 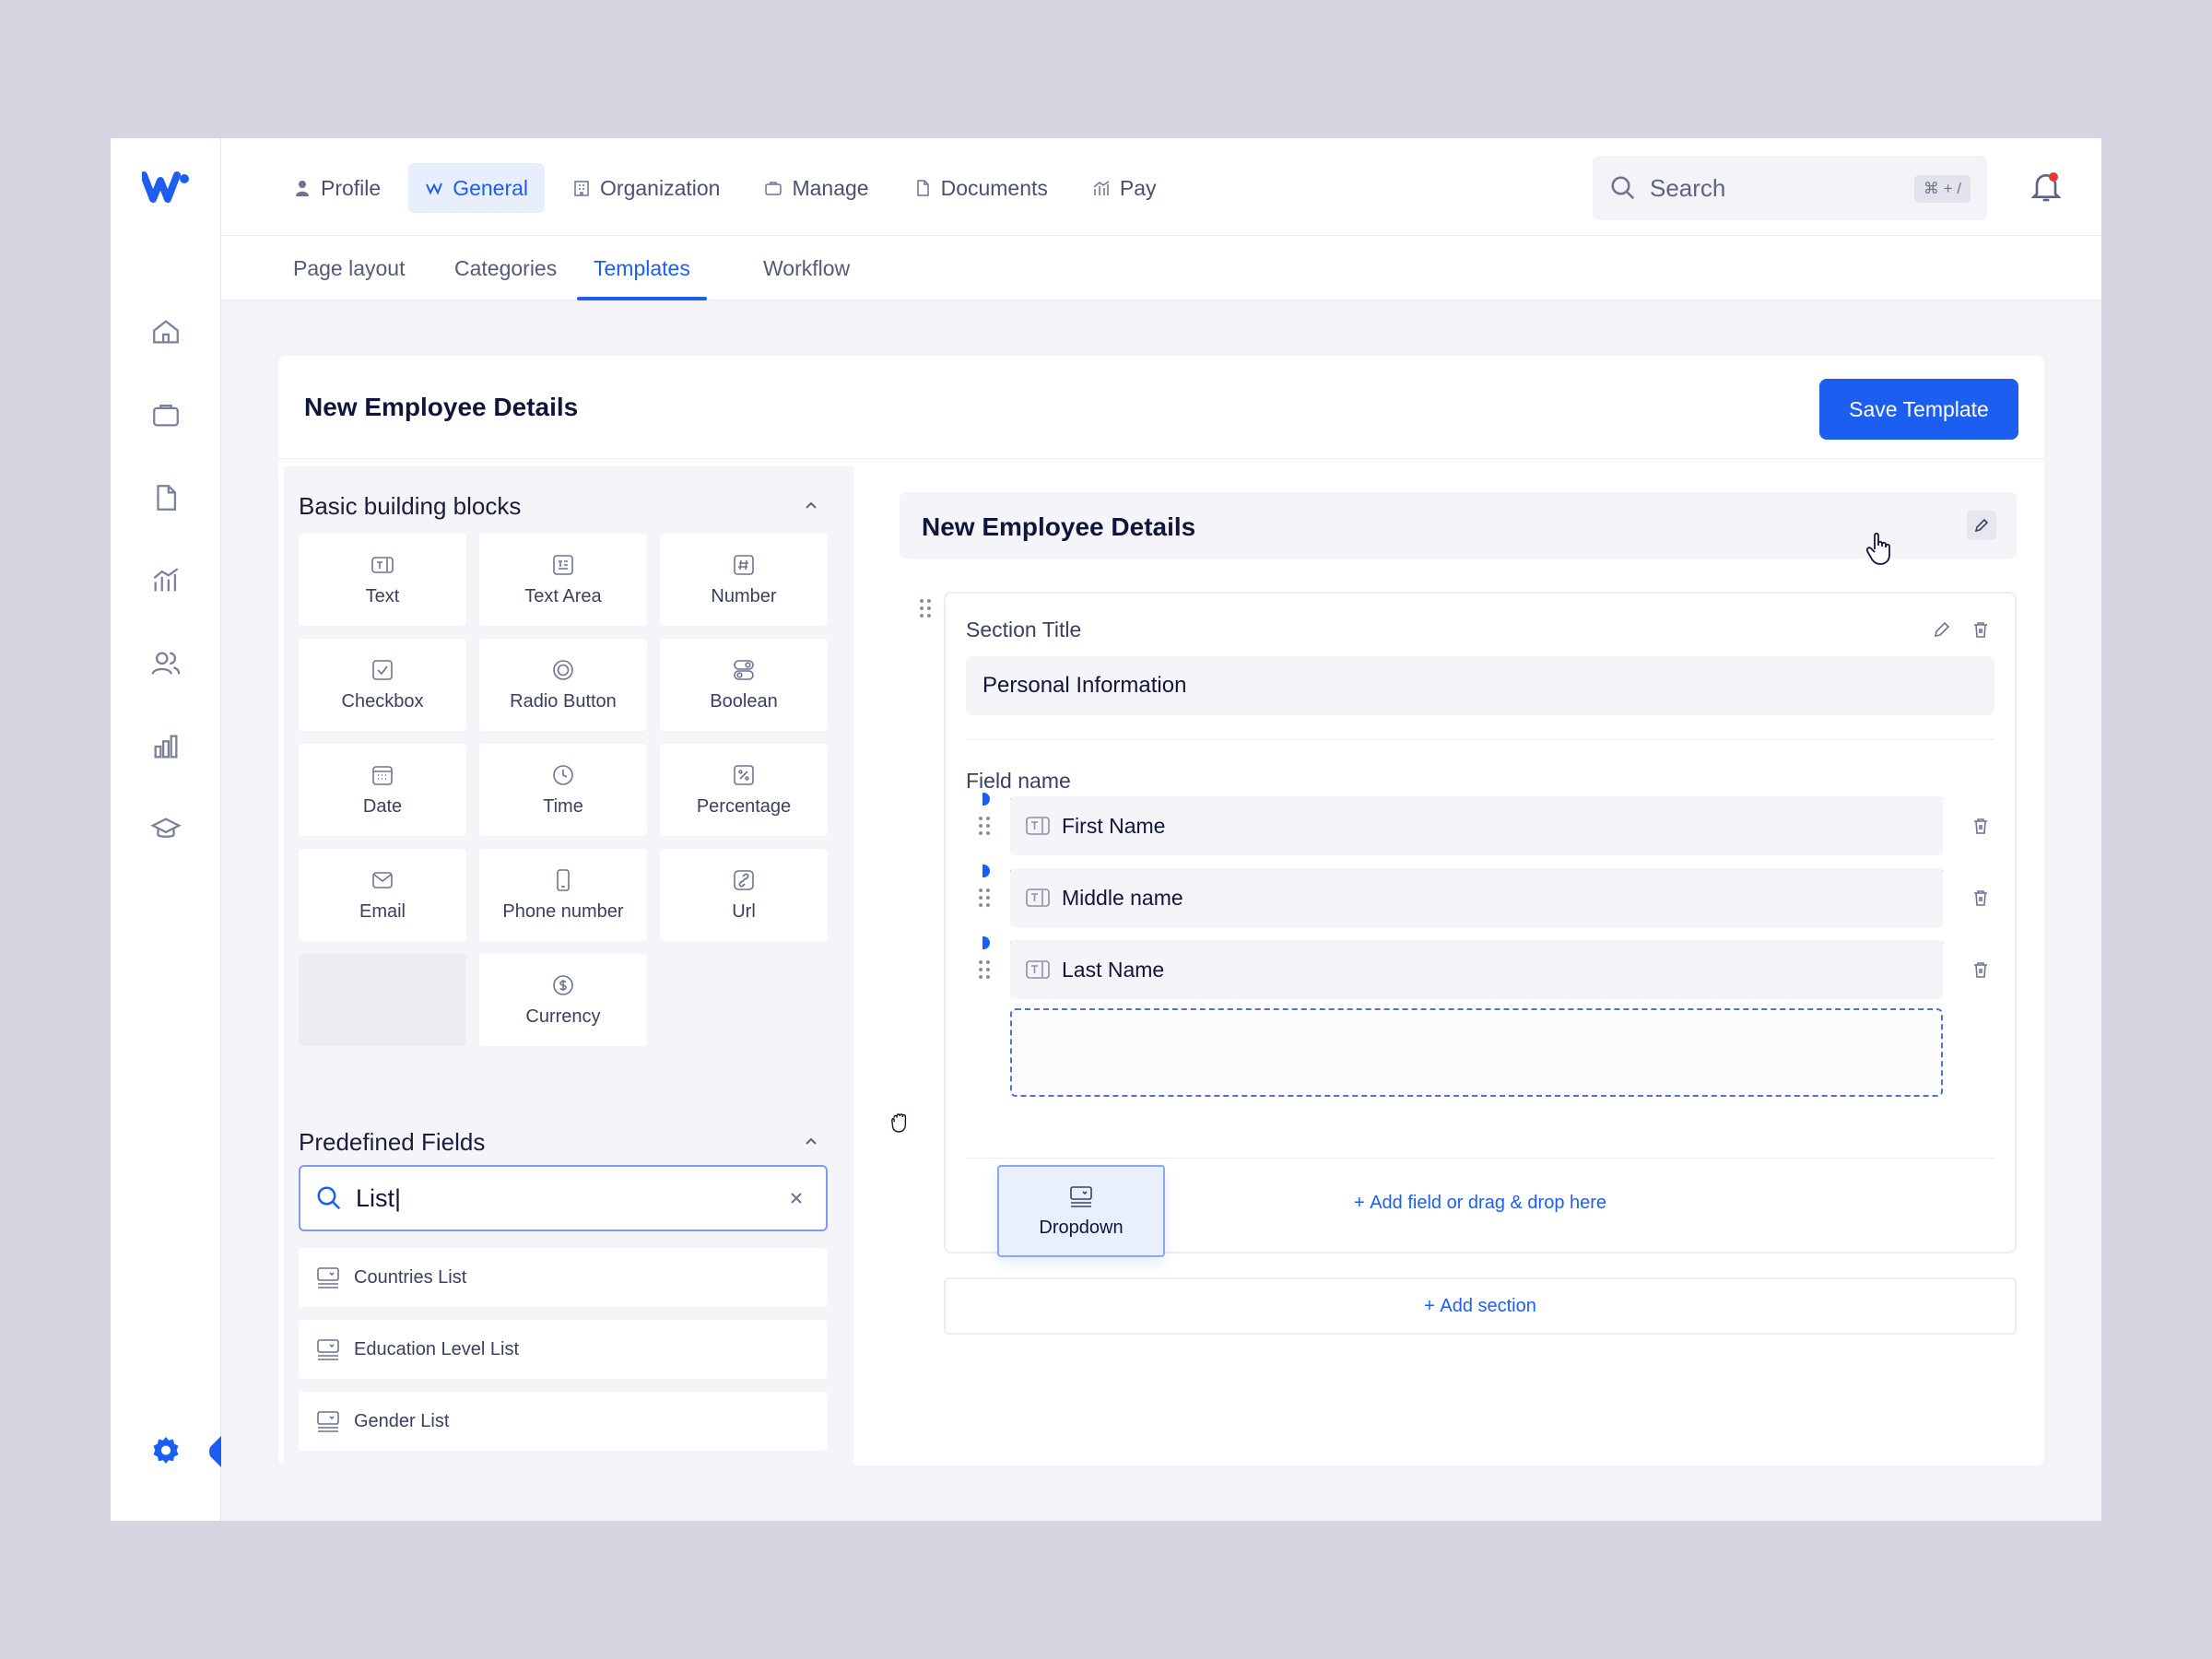 I want to click on dragged-block-placeholder, so click(x=382, y=1000).